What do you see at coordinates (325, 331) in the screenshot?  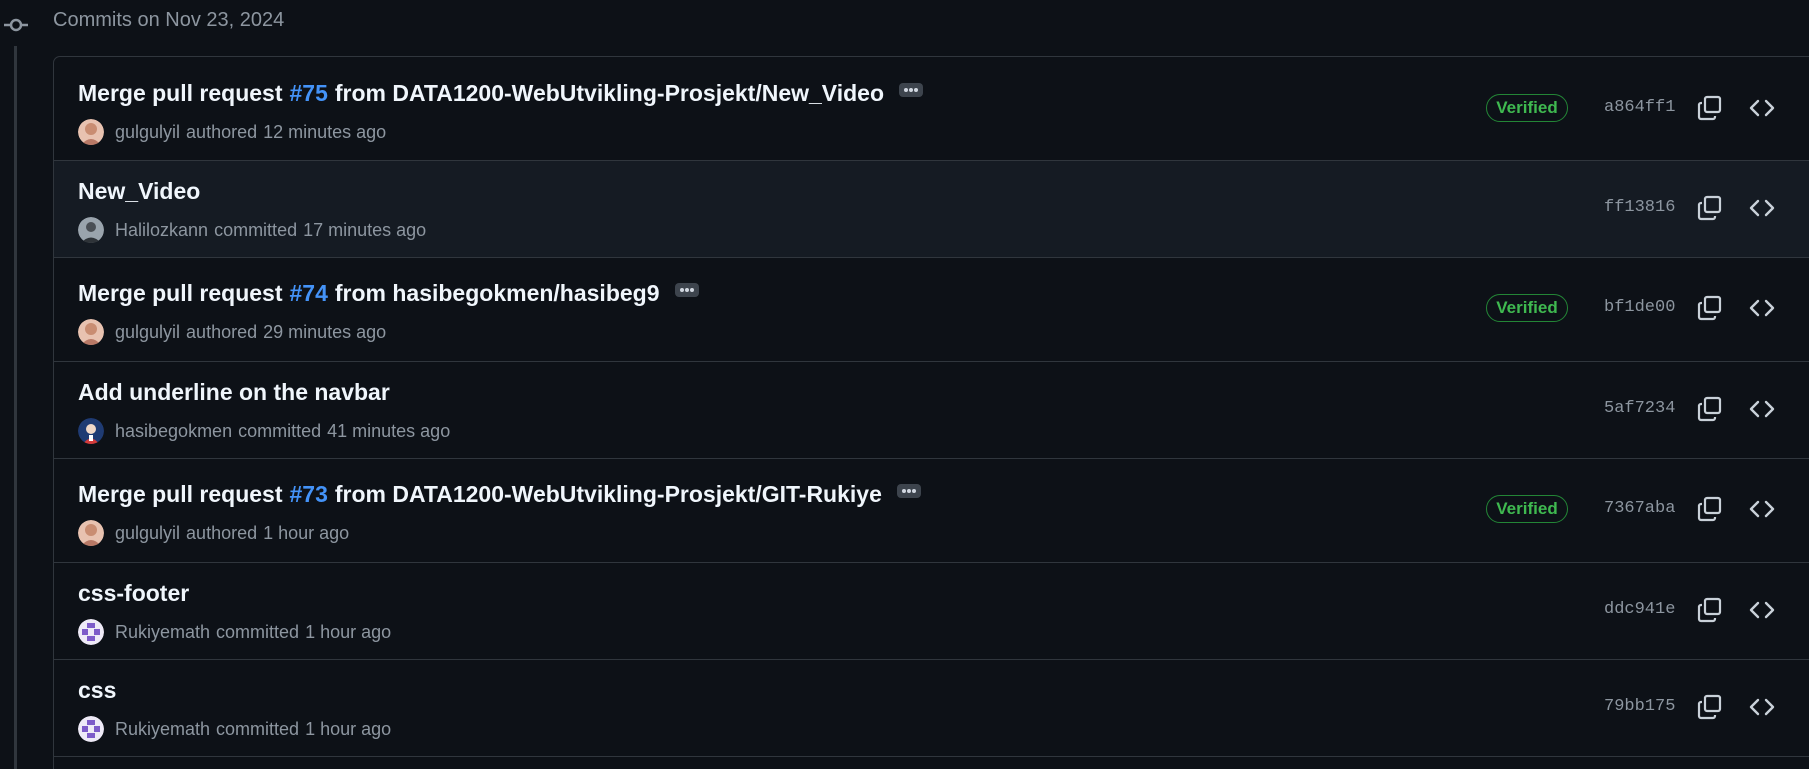 I see `commit-time: 29 minutes ago` at bounding box center [325, 331].